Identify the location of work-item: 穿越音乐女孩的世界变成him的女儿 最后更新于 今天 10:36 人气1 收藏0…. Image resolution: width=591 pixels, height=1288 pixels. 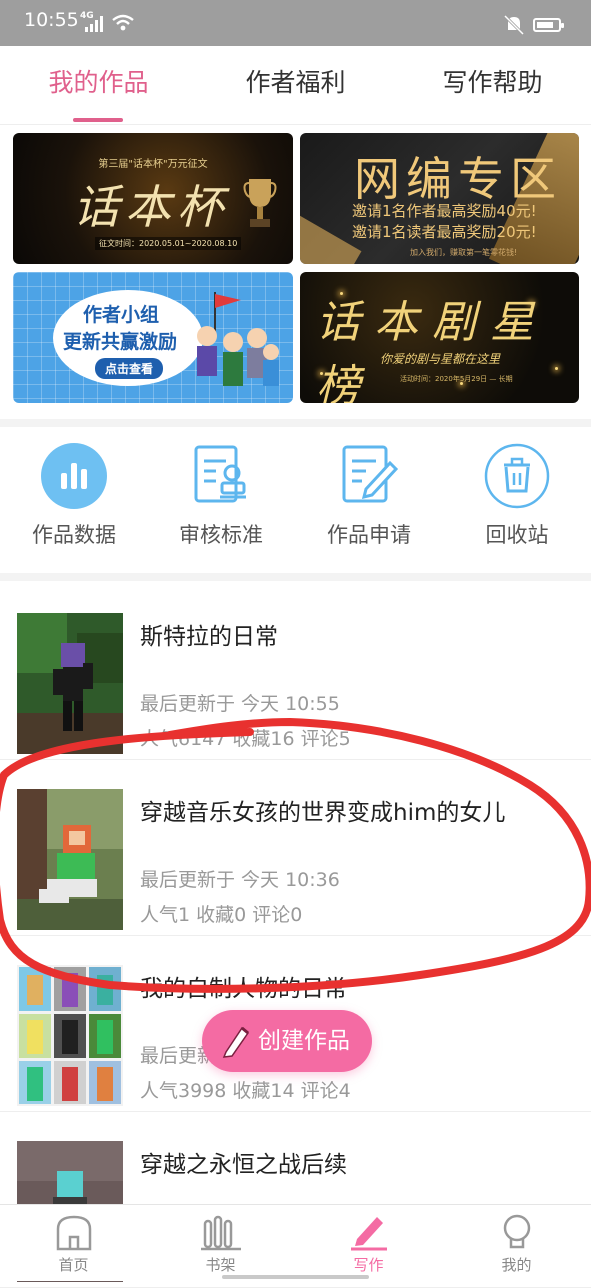
(295, 847).